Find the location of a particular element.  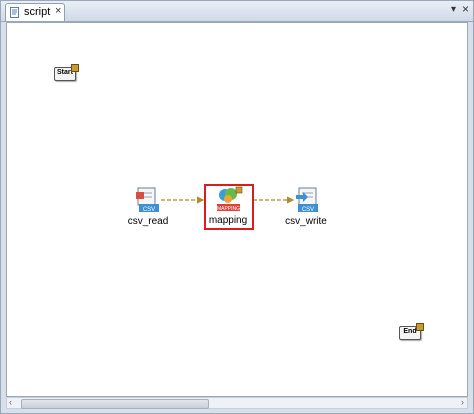

mapping-node: MAPPING is located at coordinates (229, 199).